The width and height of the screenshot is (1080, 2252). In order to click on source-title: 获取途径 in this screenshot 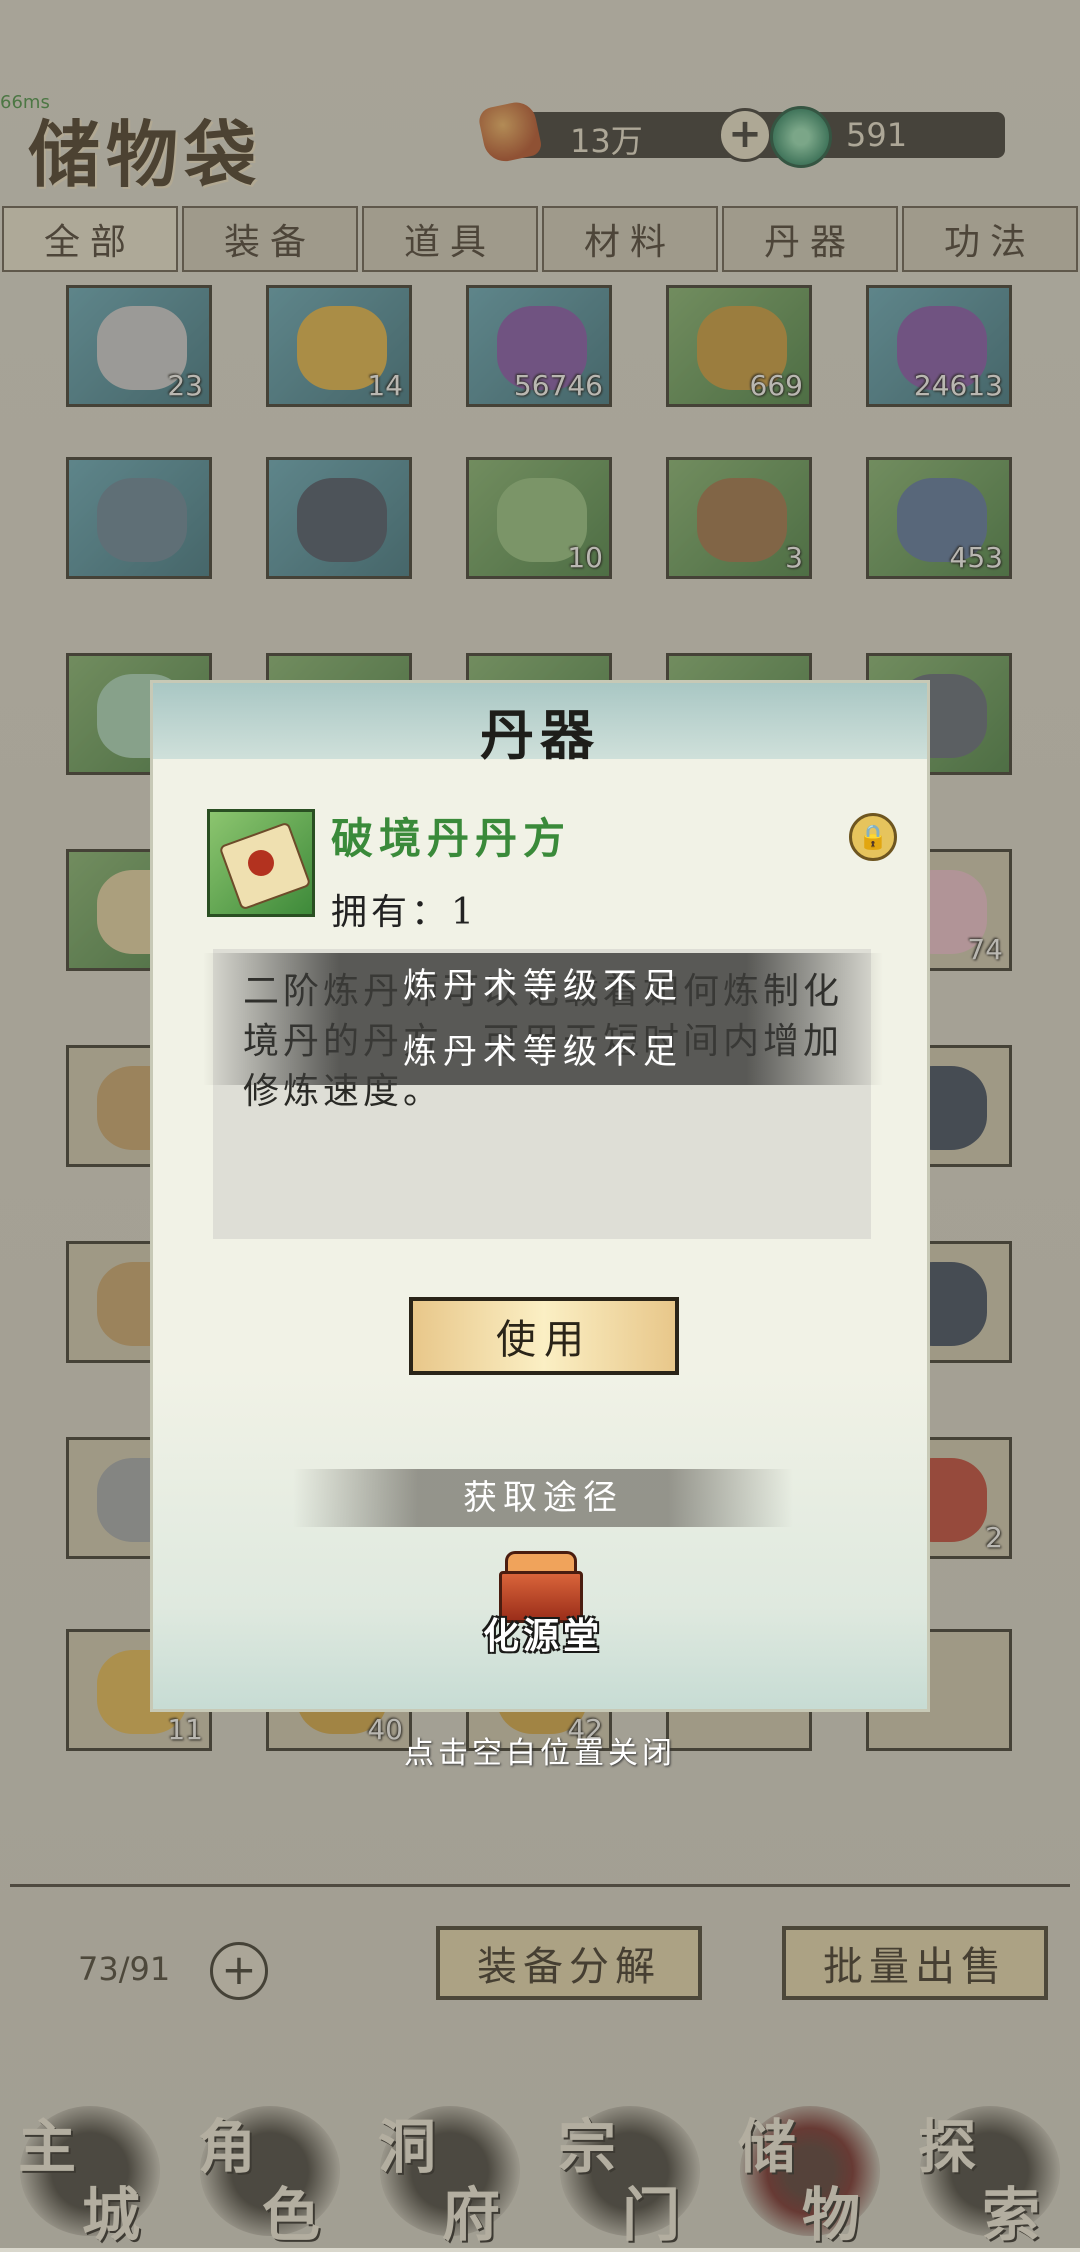, I will do `click(543, 1498)`.